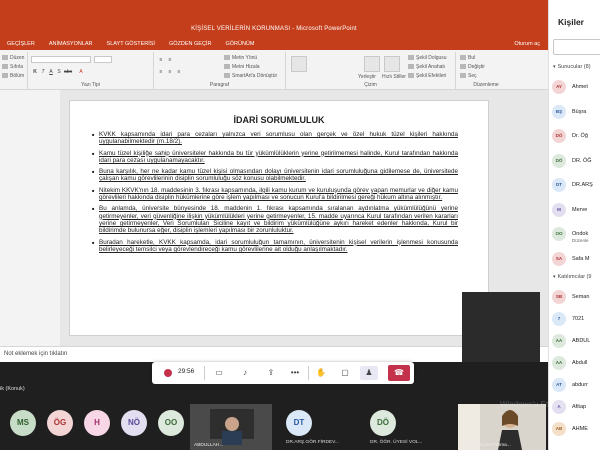 The width and height of the screenshot is (600, 450). Describe the element at coordinates (81, 72) in the screenshot. I see `font-color-button: A` at that location.